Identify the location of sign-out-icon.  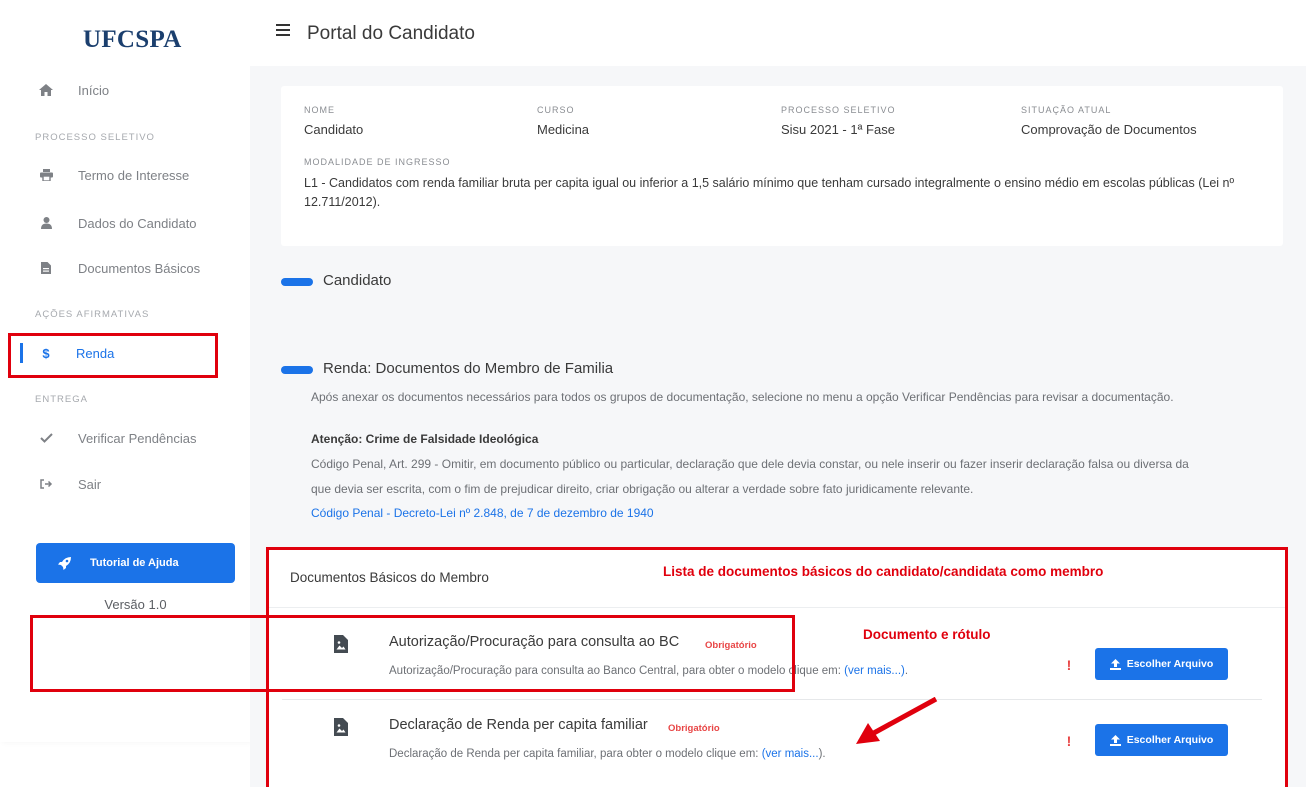
(46, 484).